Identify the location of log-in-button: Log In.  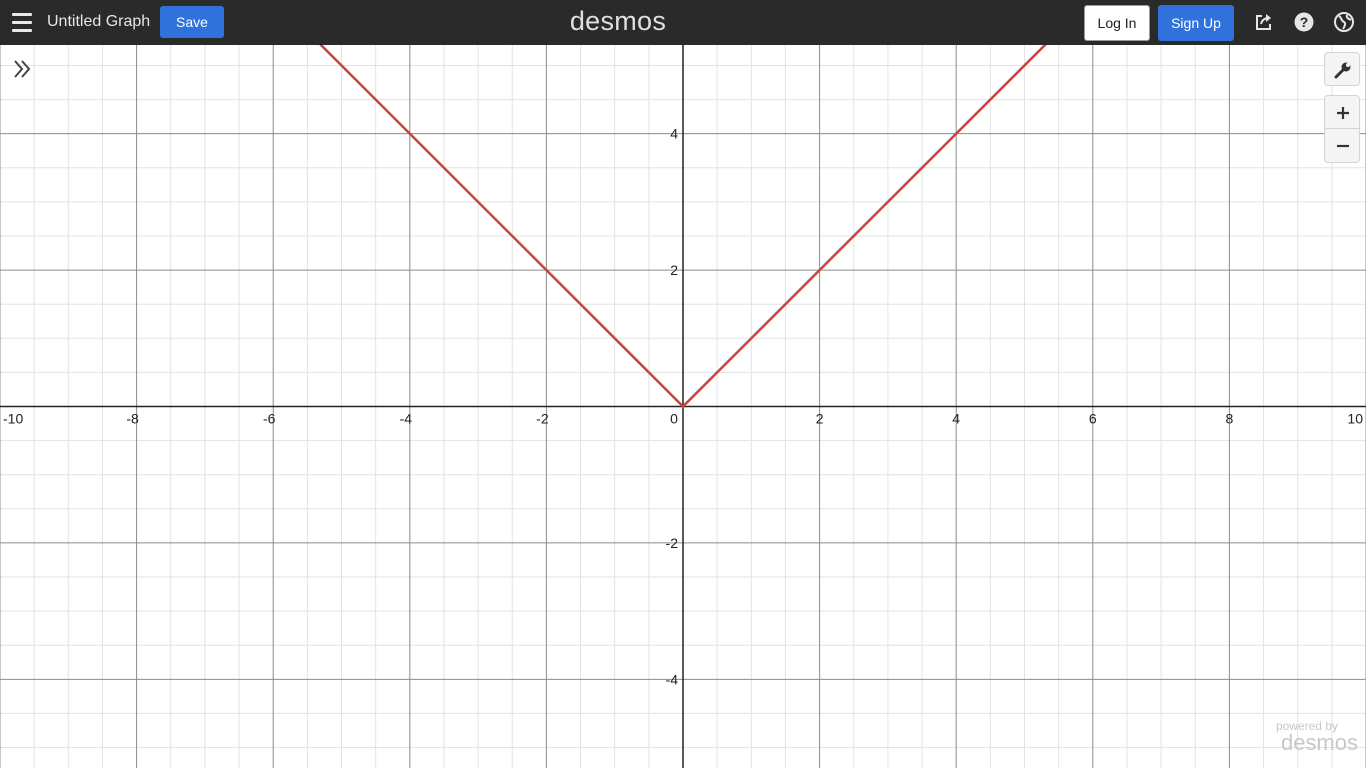
(1117, 23).